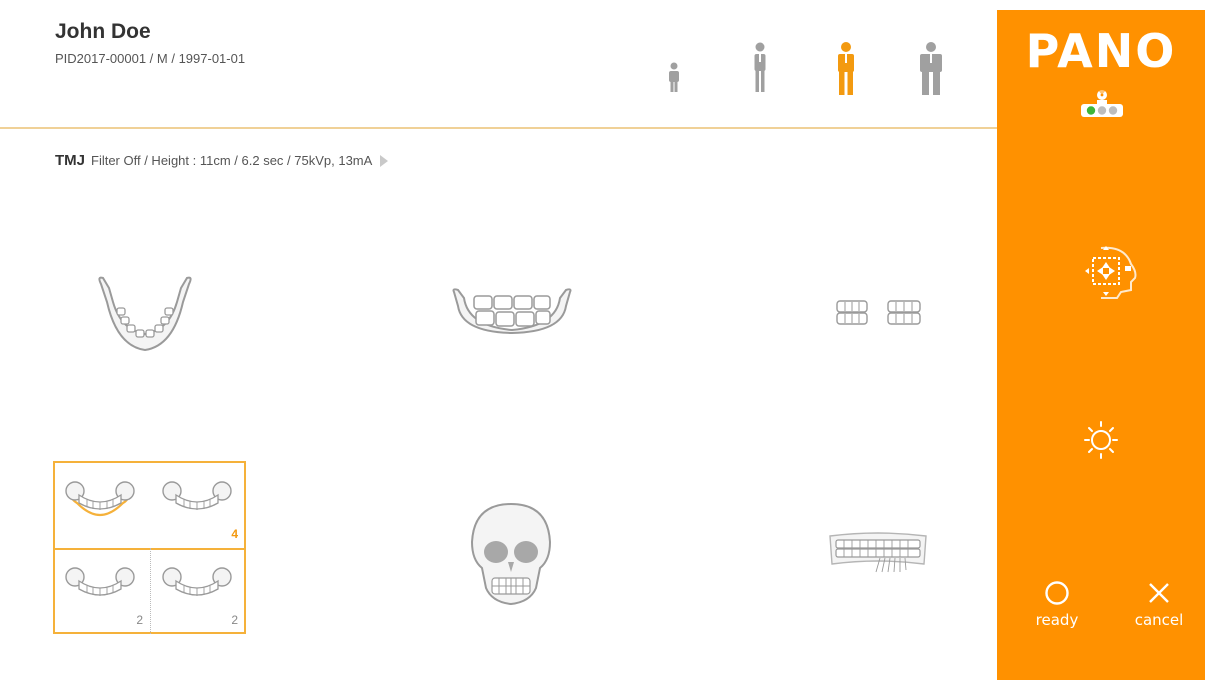 This screenshot has height=680, width=1205. I want to click on light-bulb-icon, so click(1101, 440).